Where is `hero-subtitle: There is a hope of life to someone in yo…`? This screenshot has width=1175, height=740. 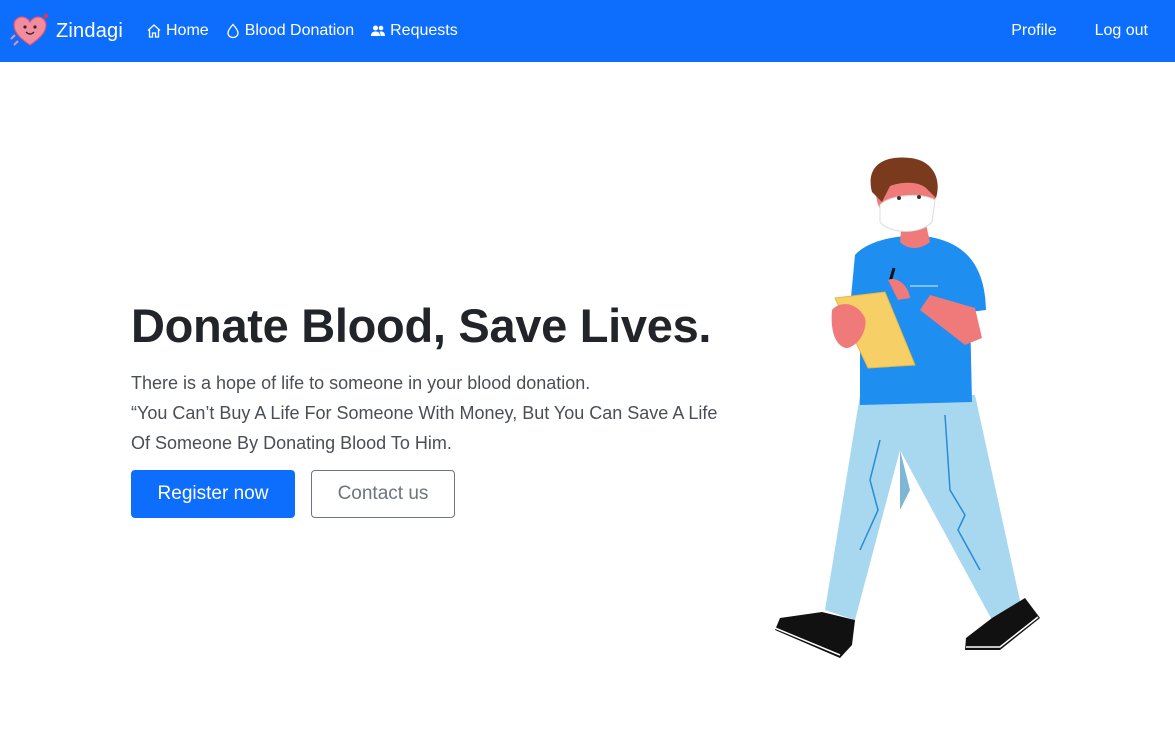 hero-subtitle: There is a hope of life to someone in yo… is located at coordinates (361, 383).